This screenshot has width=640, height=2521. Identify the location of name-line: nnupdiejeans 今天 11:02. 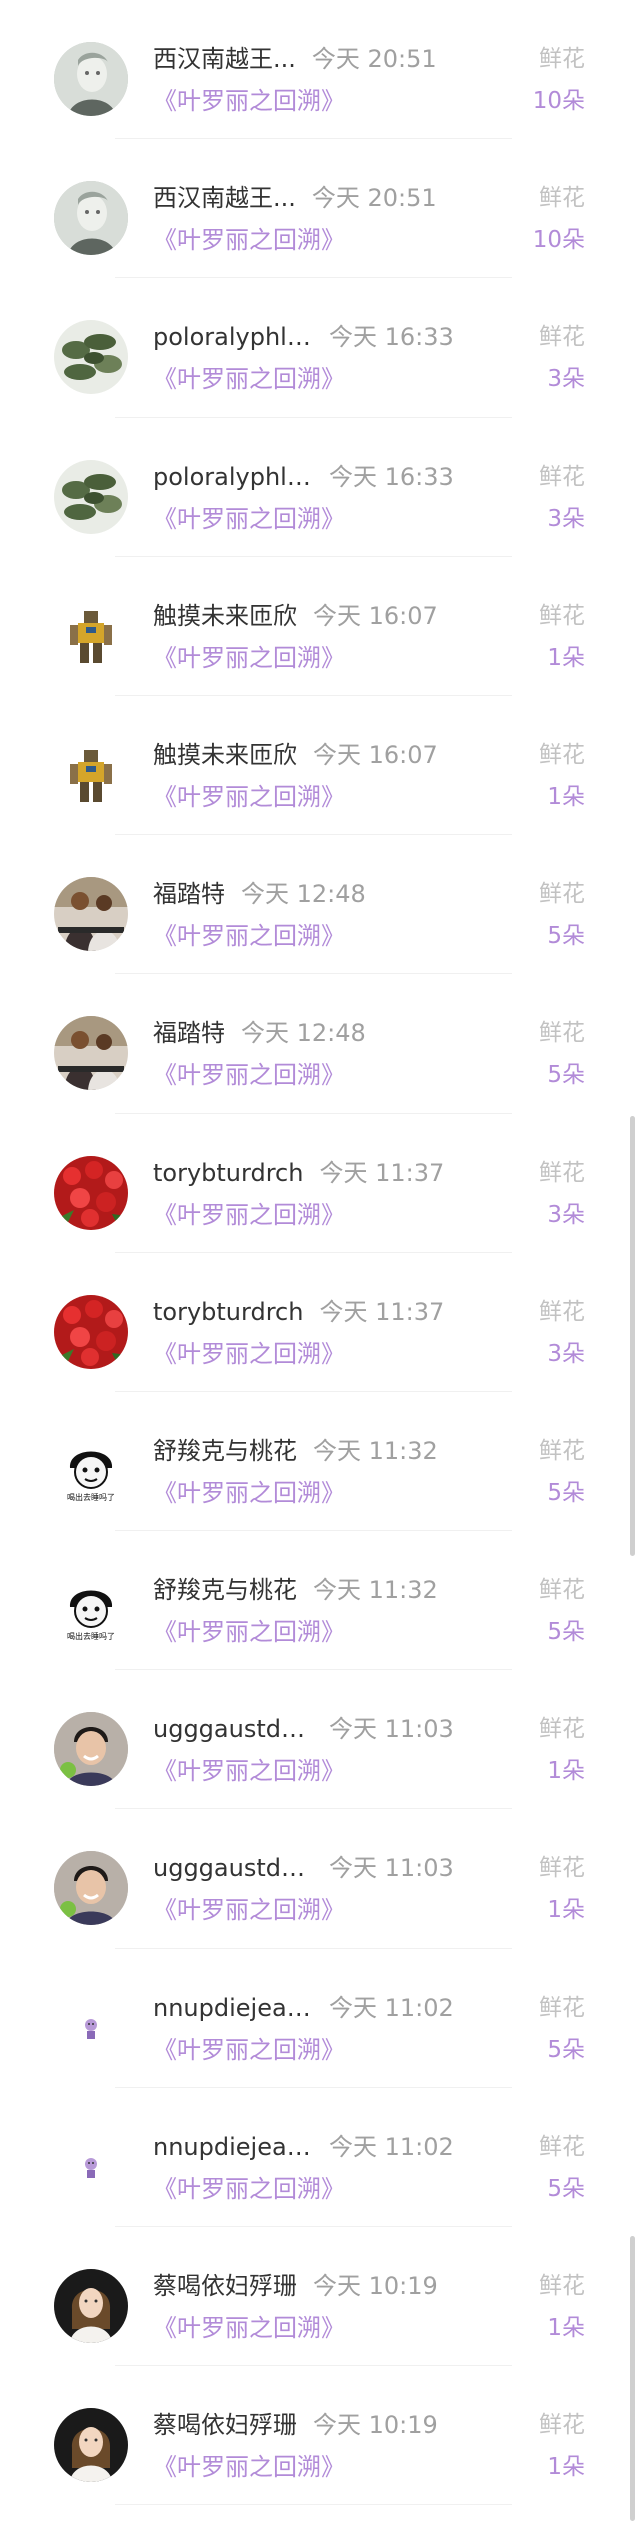
(303, 2147).